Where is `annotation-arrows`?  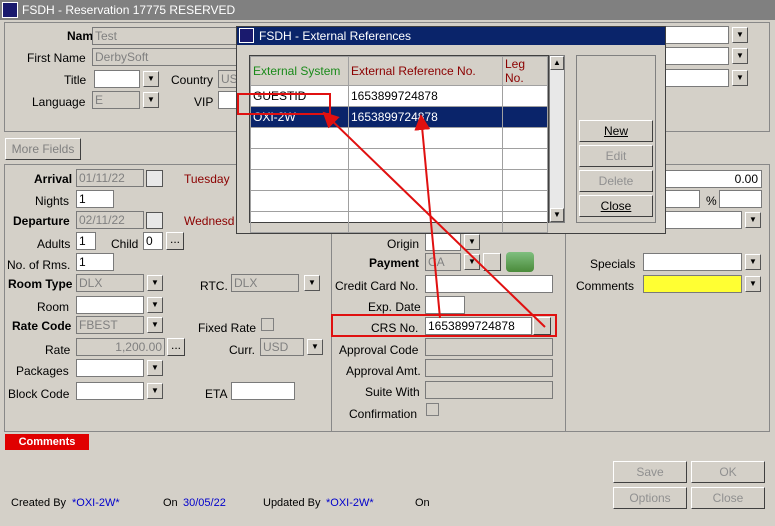 annotation-arrows is located at coordinates (434, 219).